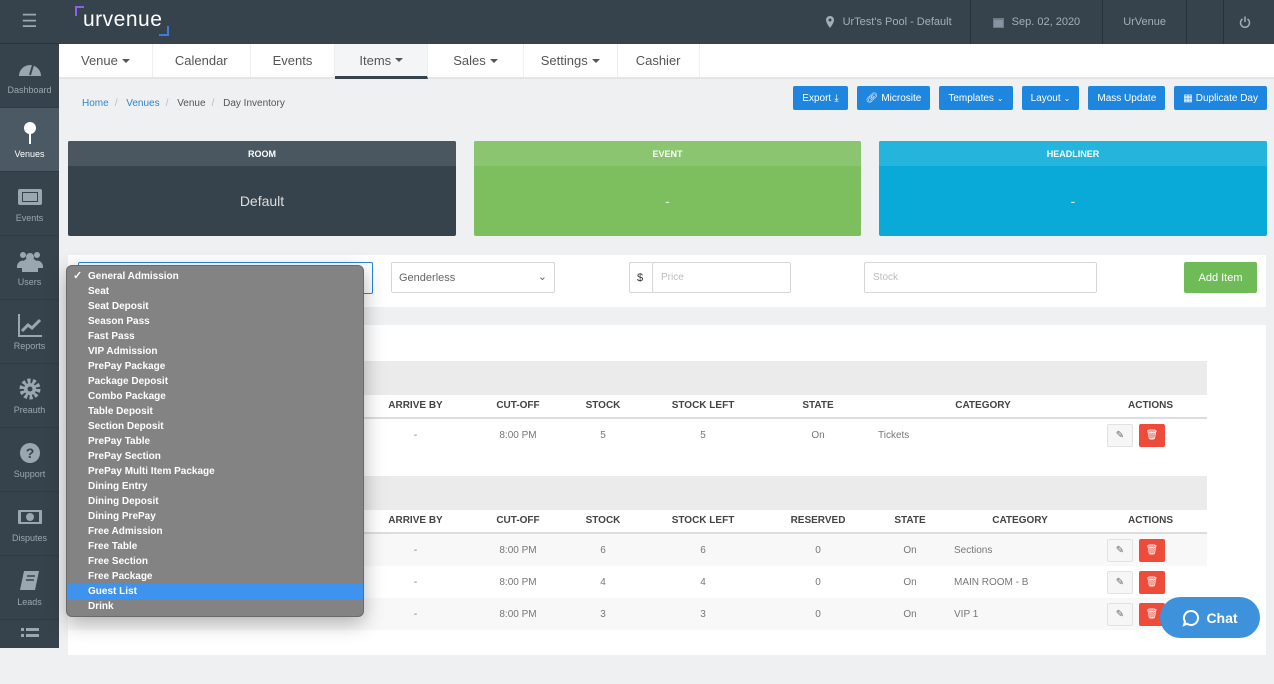 The height and width of the screenshot is (684, 1274). I want to click on sidebar-label: Dashboard, so click(29, 90).